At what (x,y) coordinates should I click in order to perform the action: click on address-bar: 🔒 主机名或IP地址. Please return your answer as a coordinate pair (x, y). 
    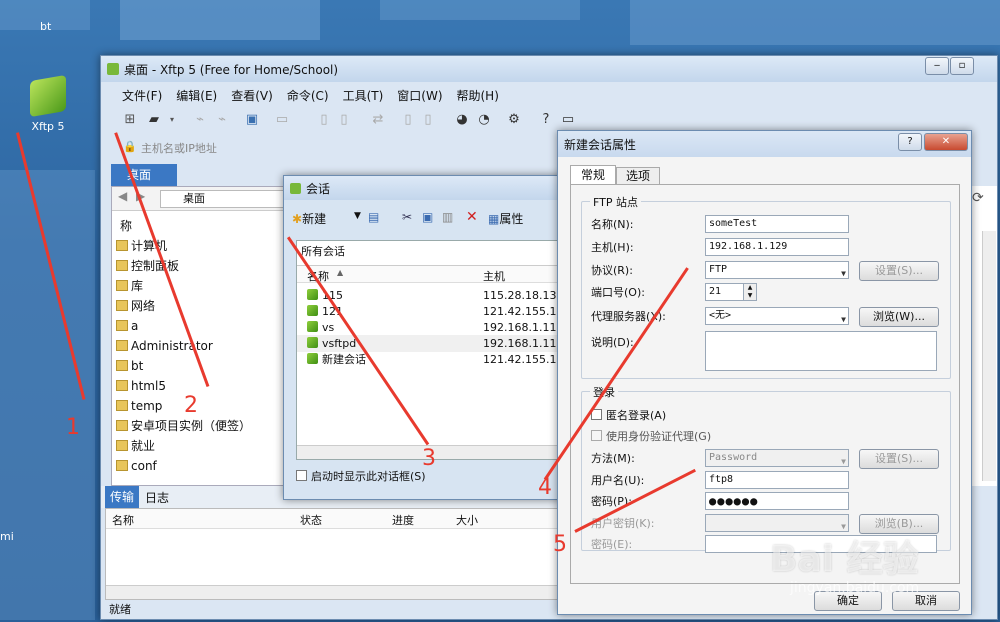
    Looking at the image, I should click on (336, 148).